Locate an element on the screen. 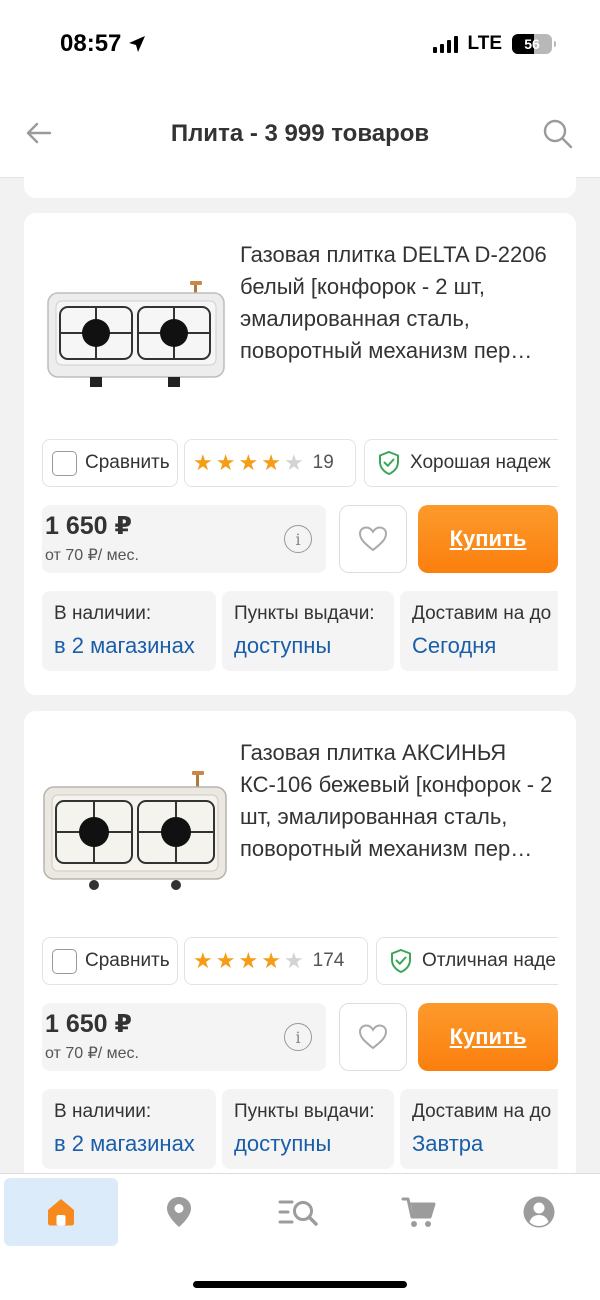 This screenshot has height=1300, width=600. status-time: 08:57 is located at coordinates (103, 44).